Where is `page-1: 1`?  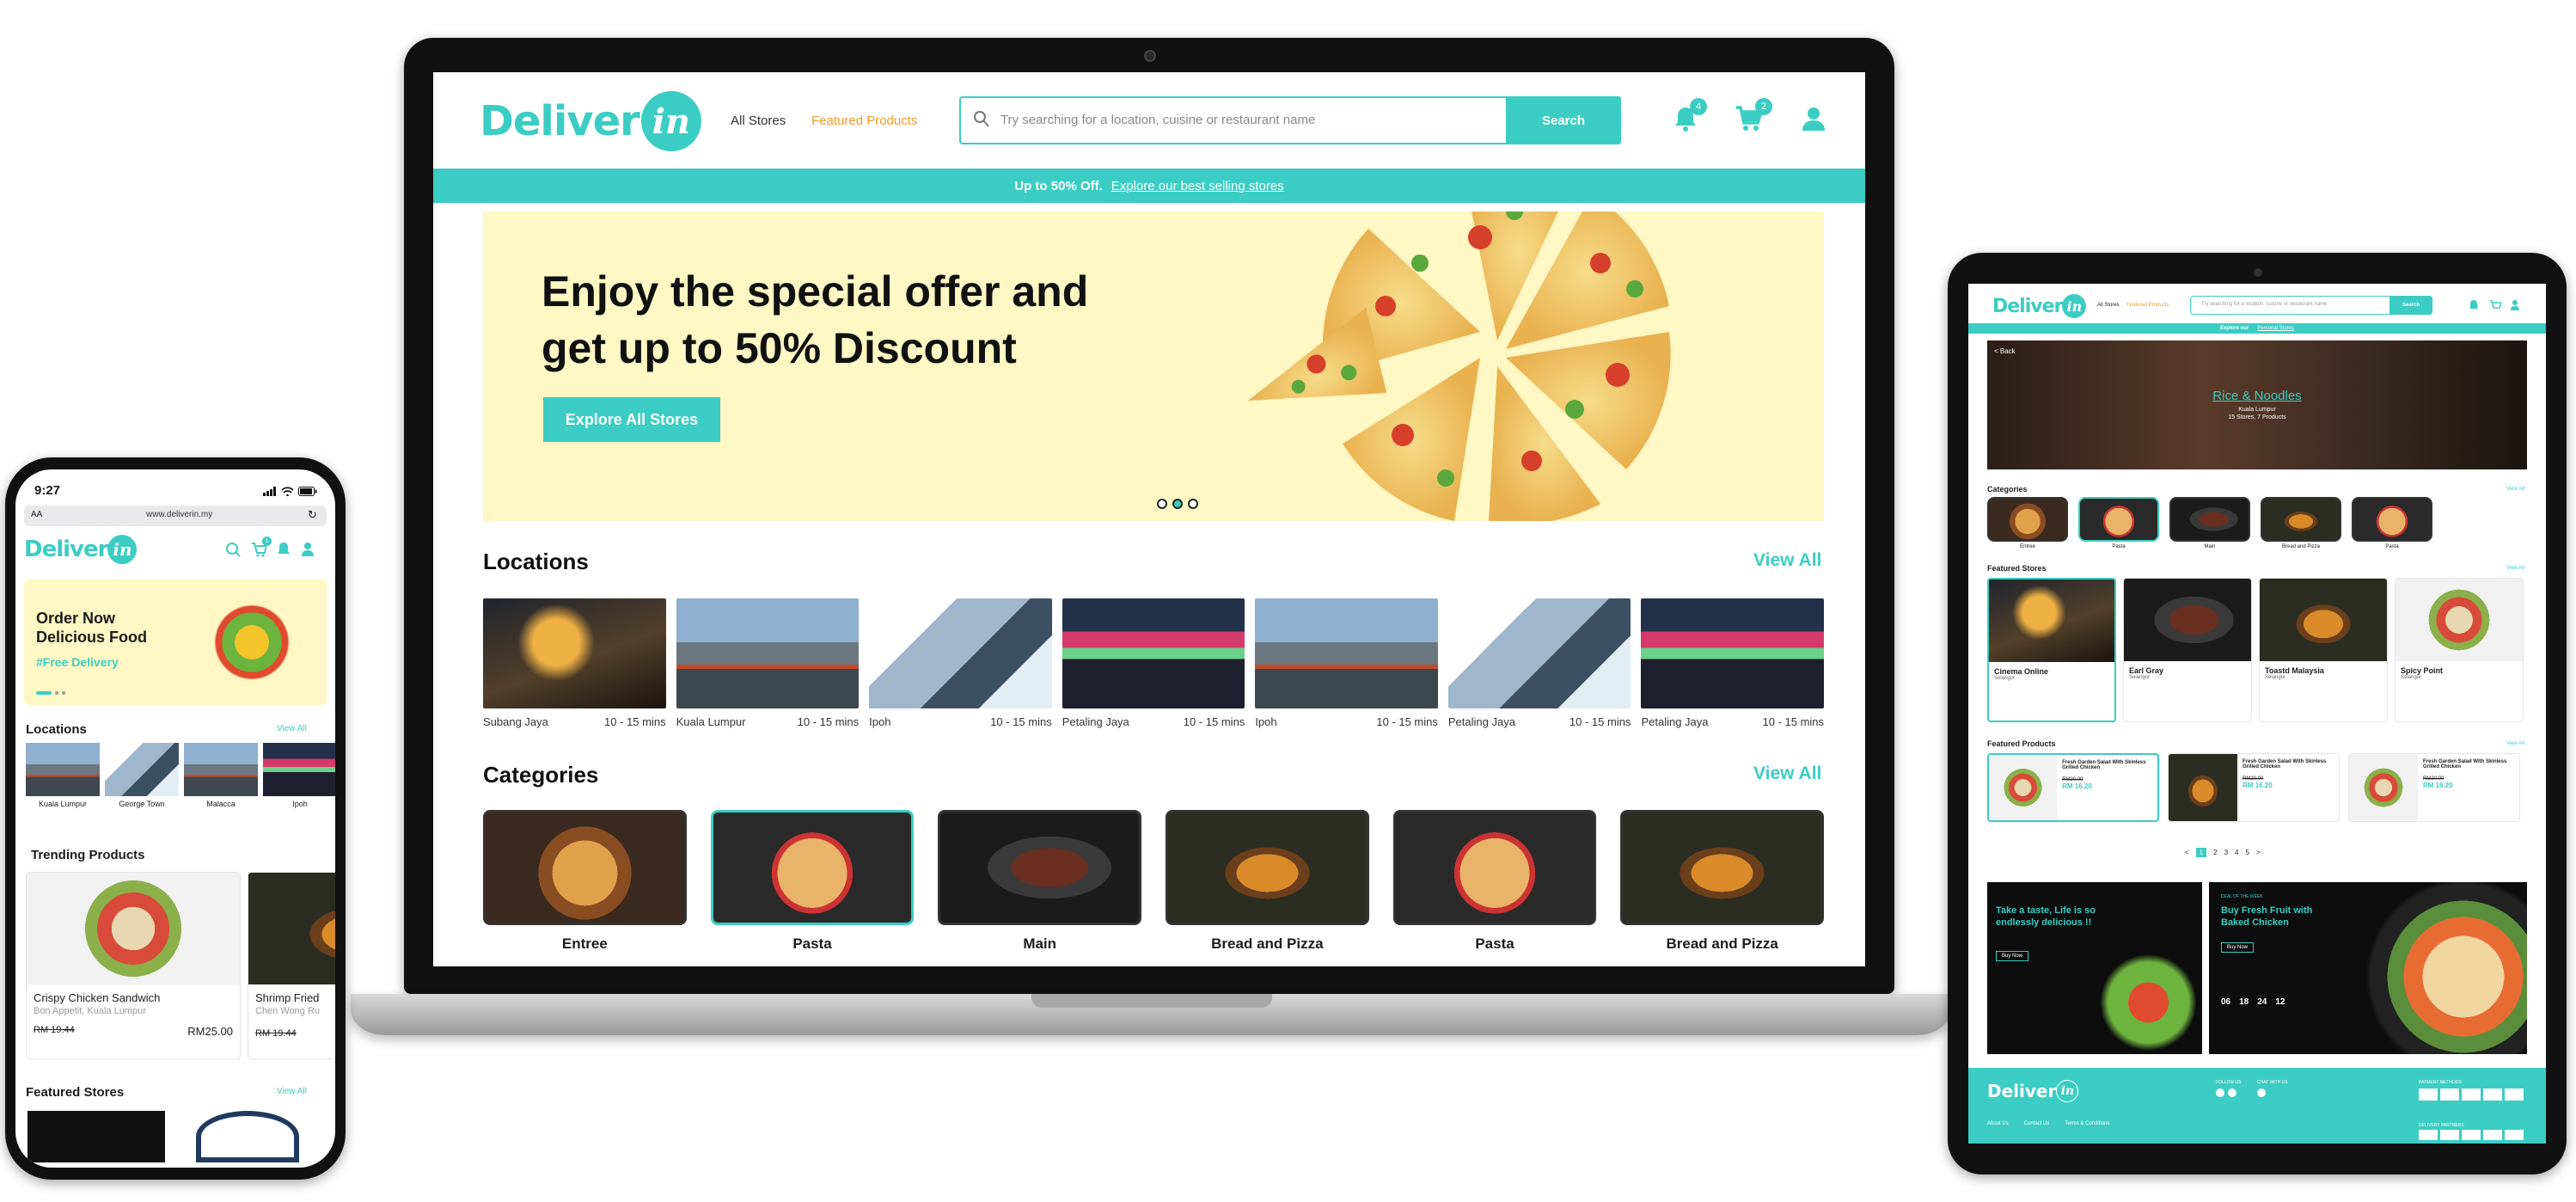
page-1: 1 is located at coordinates (2201, 853).